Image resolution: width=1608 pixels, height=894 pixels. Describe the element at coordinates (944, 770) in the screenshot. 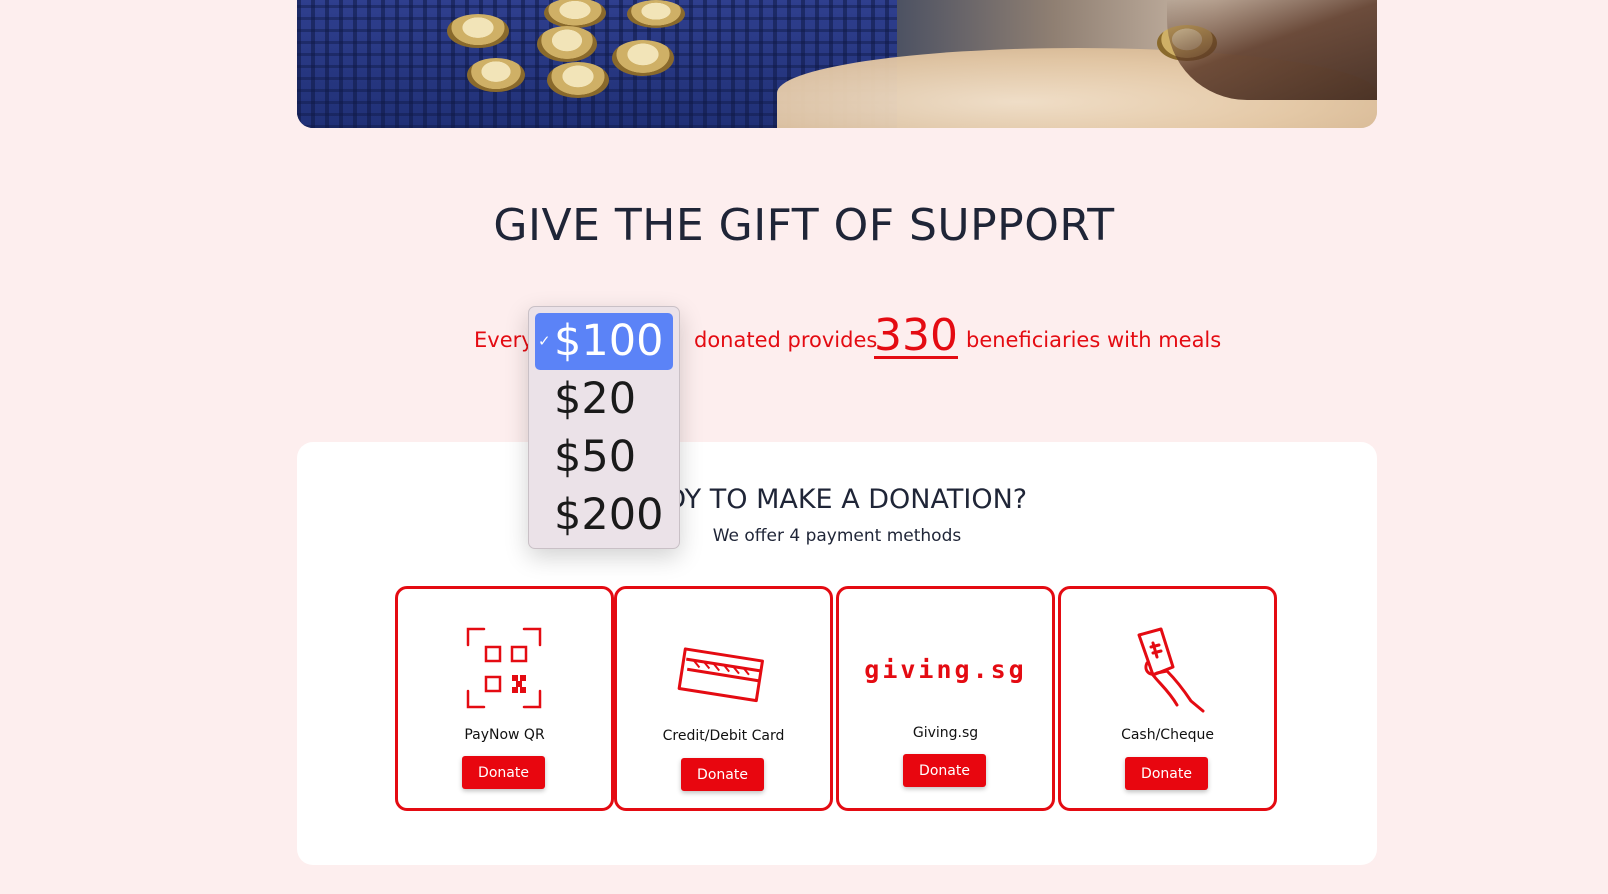

I see `donate-button-giving: Donate` at that location.